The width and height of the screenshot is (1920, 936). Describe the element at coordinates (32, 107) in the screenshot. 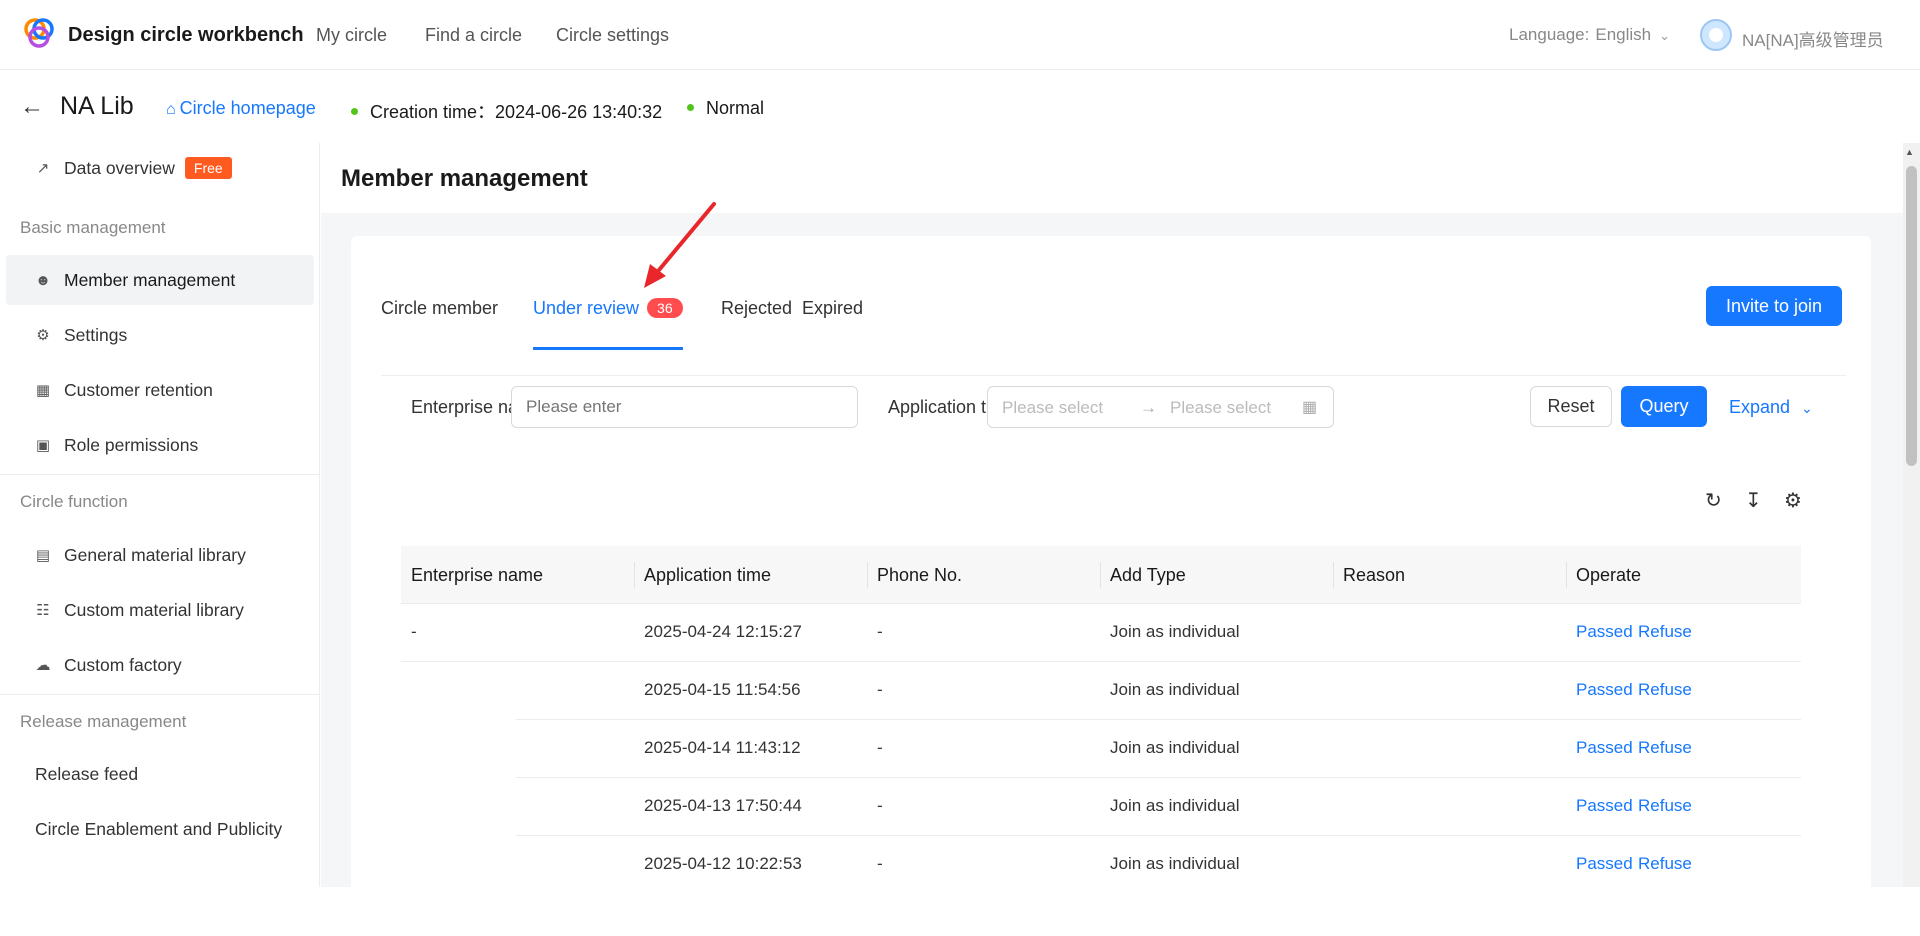

I see `back-arrow-icon: ←` at that location.